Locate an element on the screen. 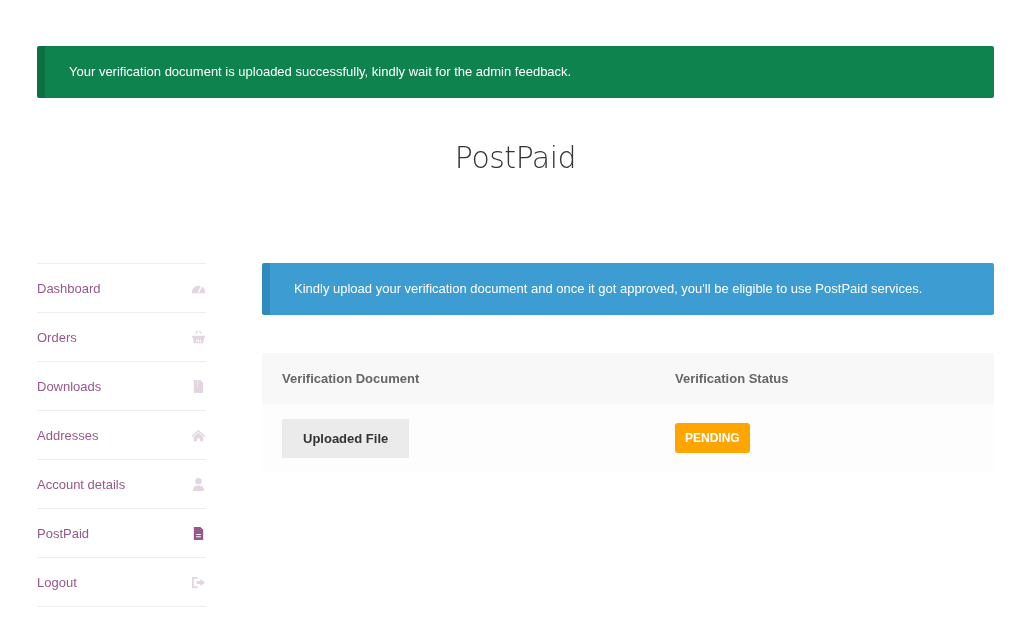 The width and height of the screenshot is (1028, 643). sidebar-item: Account details is located at coordinates (121, 484).